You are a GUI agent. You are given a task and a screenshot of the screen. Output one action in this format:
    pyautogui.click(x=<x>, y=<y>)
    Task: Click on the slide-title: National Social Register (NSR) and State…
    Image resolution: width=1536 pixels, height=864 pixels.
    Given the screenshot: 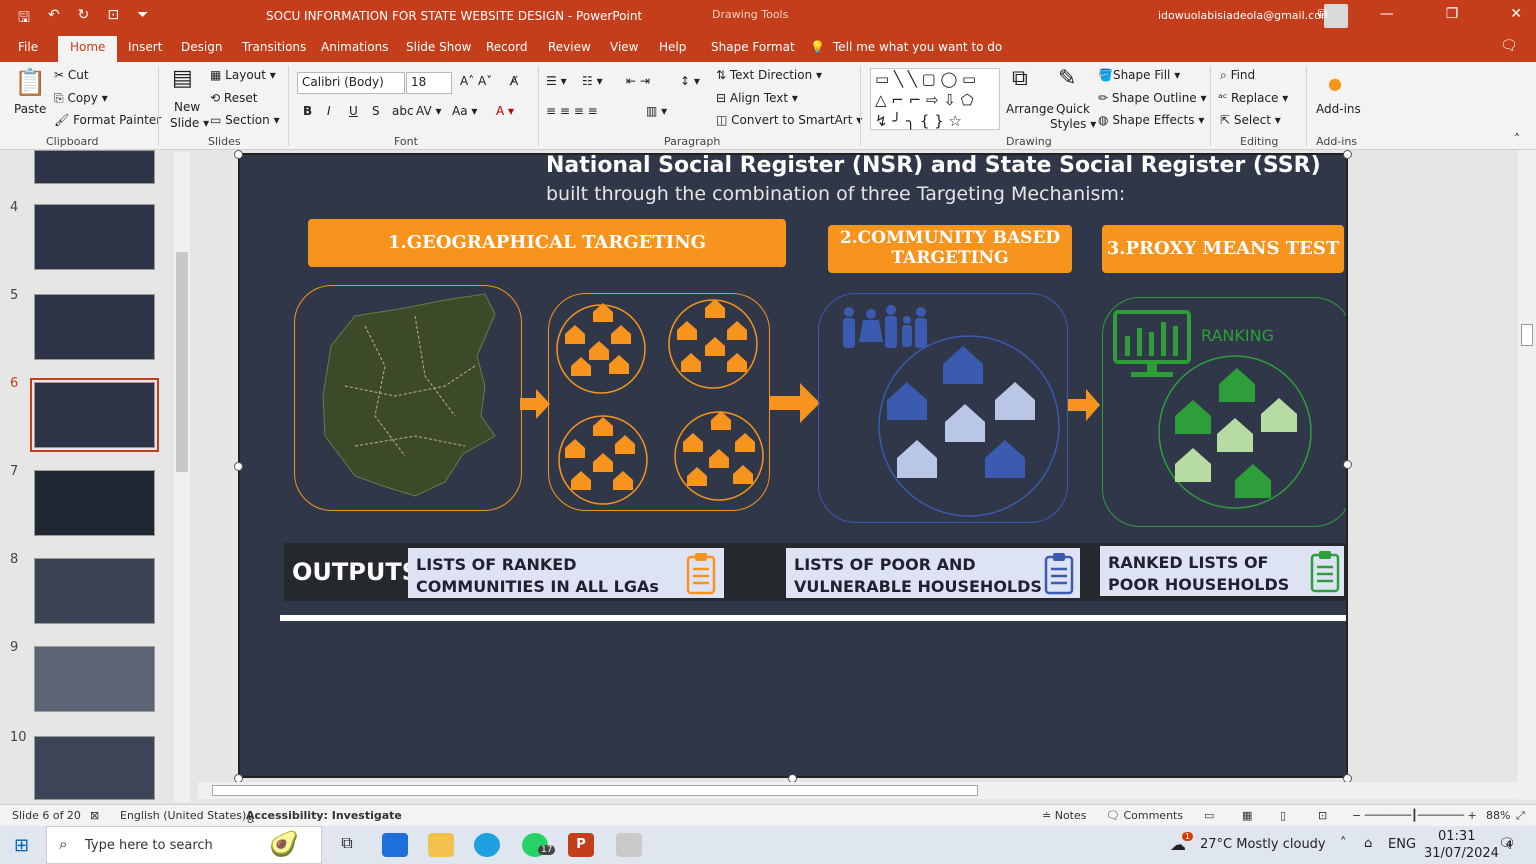 What is the action you would take?
    pyautogui.click(x=933, y=166)
    